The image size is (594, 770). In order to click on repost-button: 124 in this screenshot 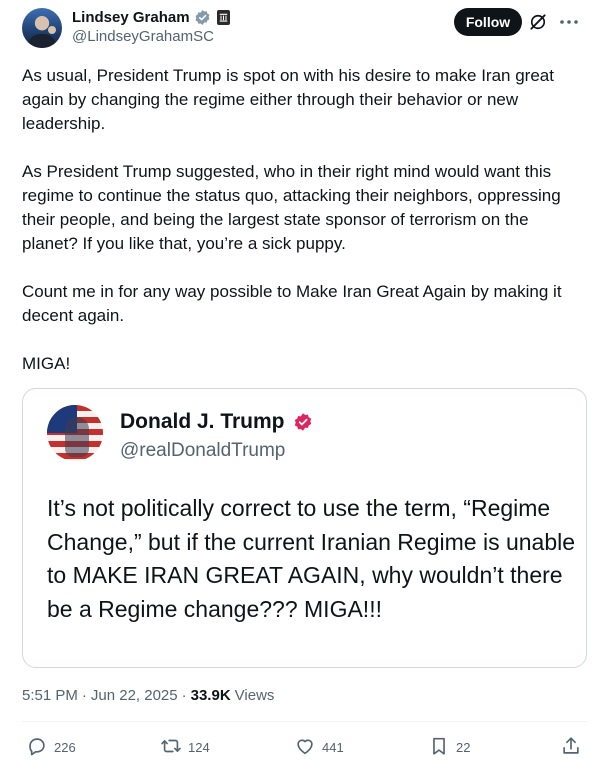, I will do `click(185, 747)`.